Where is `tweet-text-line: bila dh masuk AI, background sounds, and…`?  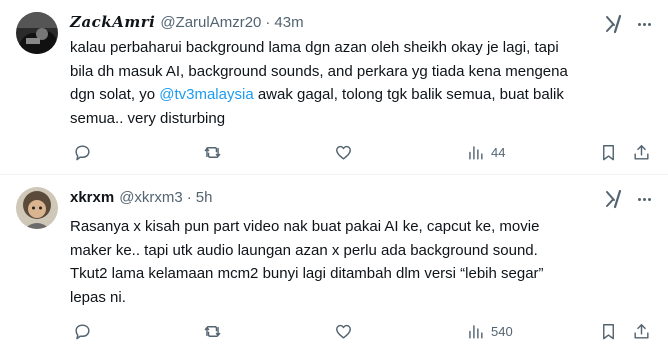 tweet-text-line: bila dh masuk AI, background sounds, and… is located at coordinates (319, 71).